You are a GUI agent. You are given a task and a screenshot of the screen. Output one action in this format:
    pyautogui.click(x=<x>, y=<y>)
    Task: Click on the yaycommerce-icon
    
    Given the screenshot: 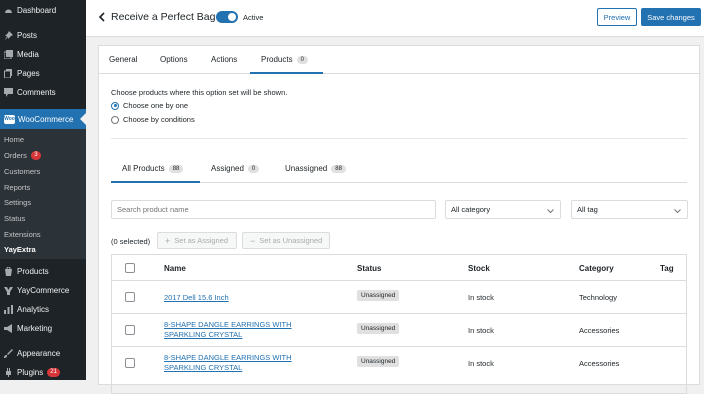 What is the action you would take?
    pyautogui.click(x=8, y=290)
    